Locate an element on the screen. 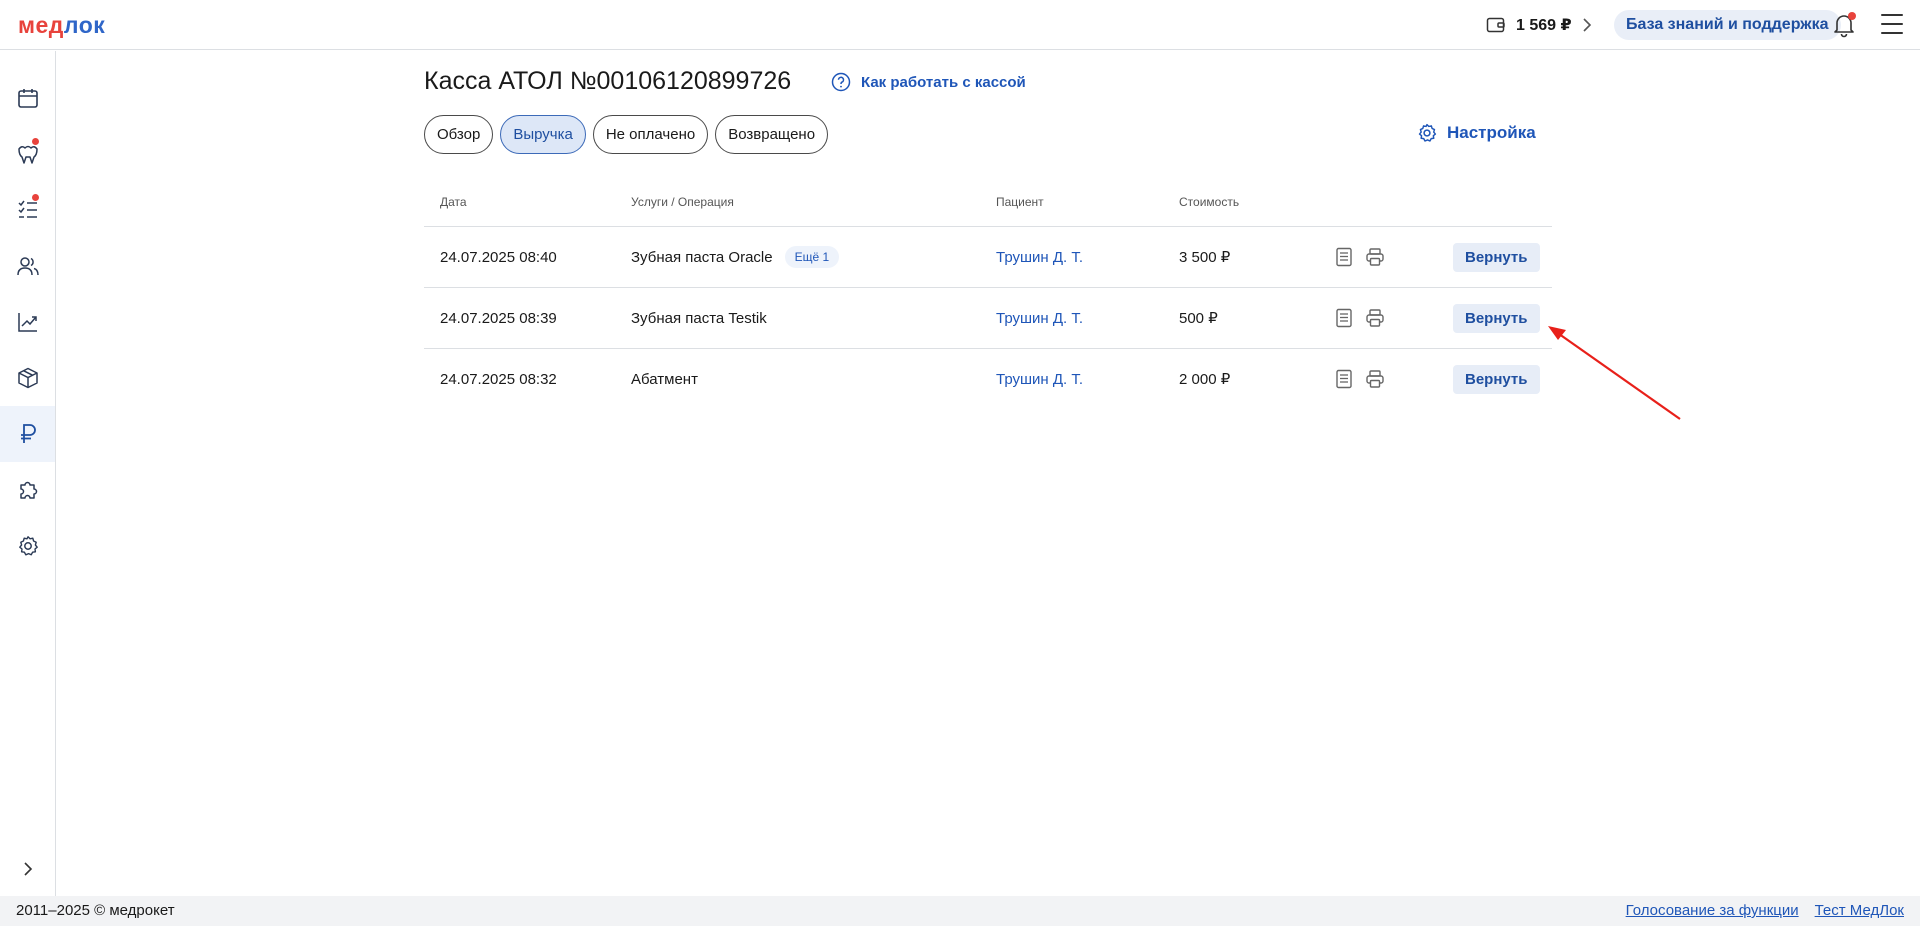 The height and width of the screenshot is (926, 1920). medlok-logo: медлок is located at coordinates (61, 25).